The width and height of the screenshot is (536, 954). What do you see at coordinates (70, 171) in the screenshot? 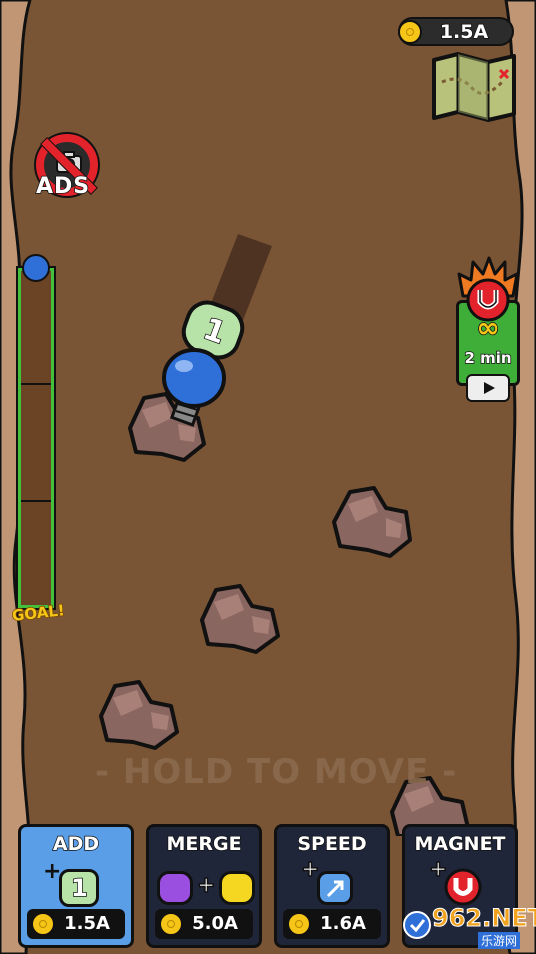
I see `no-ads-button: ADS` at bounding box center [70, 171].